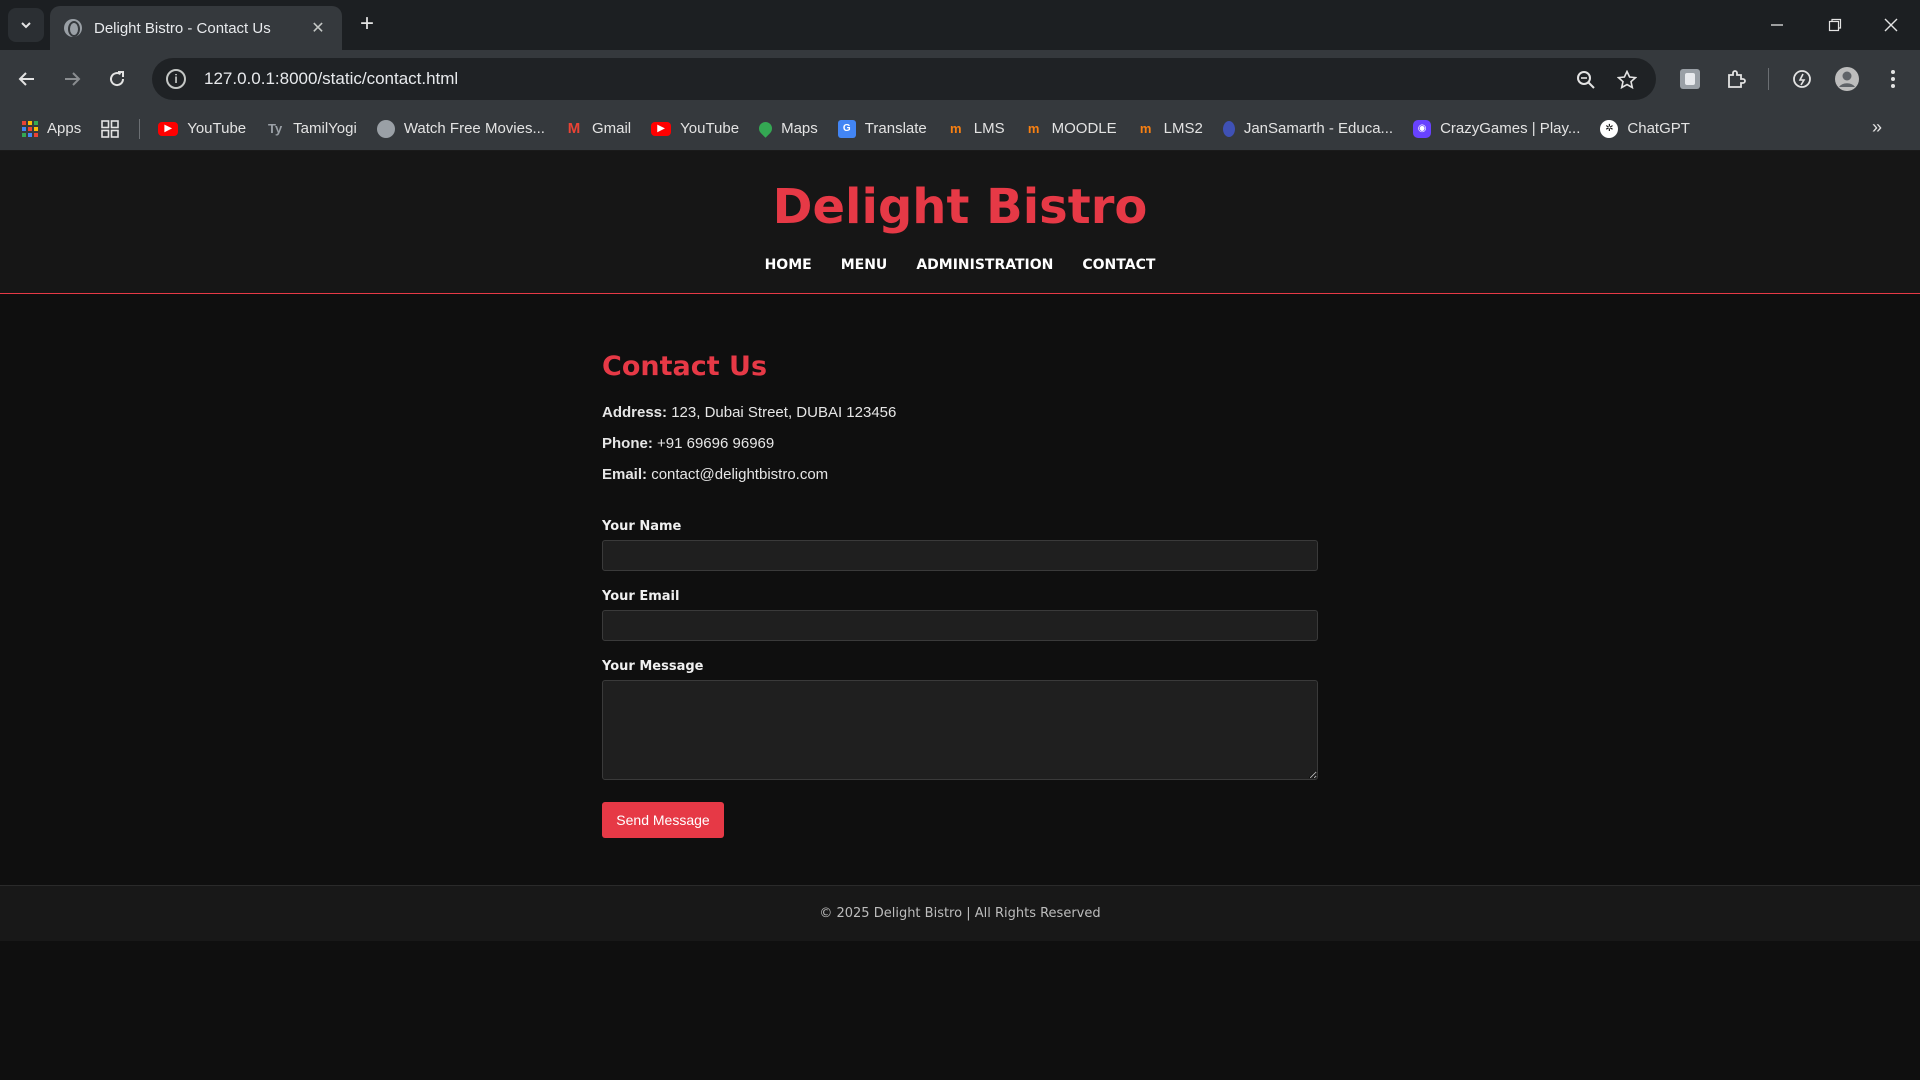 The image size is (1920, 1080). I want to click on bookmark-label: Translate, so click(895, 128).